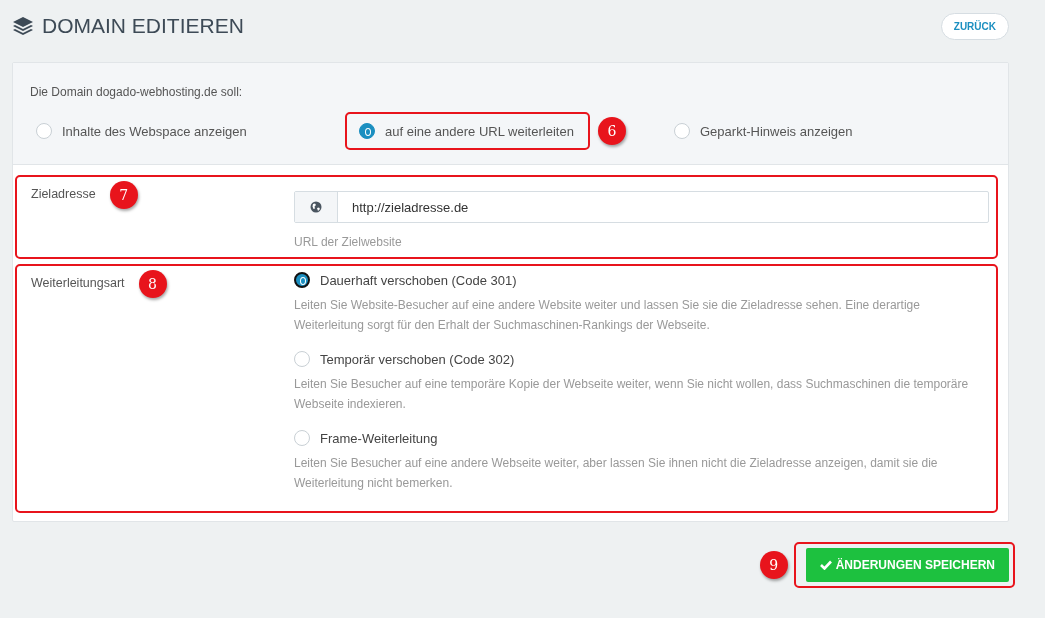 Image resolution: width=1045 pixels, height=618 pixels. What do you see at coordinates (776, 131) in the screenshot?
I see `option-label: Geparkt-Hinweis anzeigen` at bounding box center [776, 131].